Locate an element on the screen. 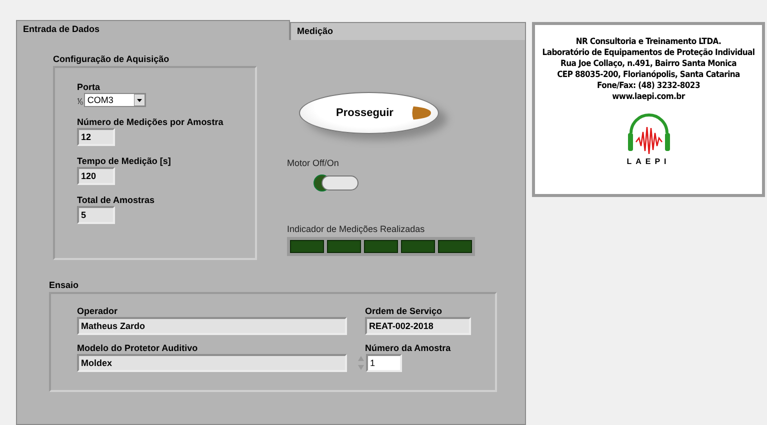 The width and height of the screenshot is (767, 425). indicator-label: Indicador de Medições Realizadas is located at coordinates (356, 229).